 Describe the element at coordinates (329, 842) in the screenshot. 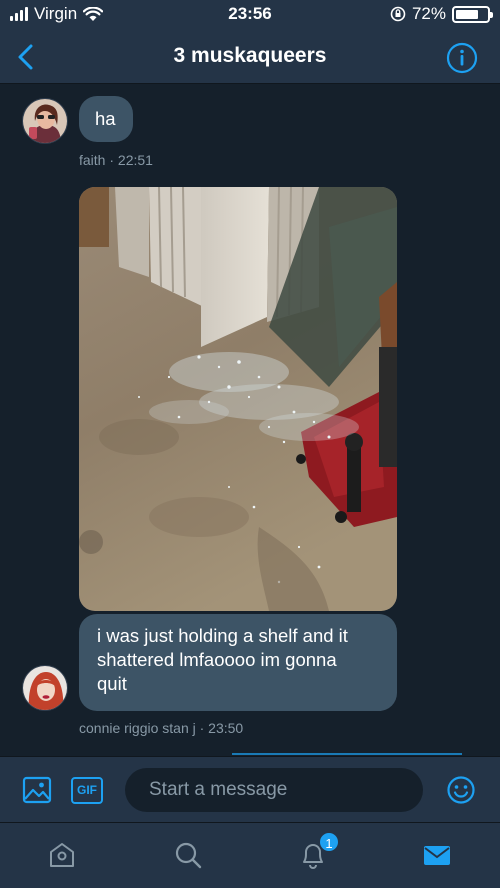

I see `notification-badge: 1` at that location.